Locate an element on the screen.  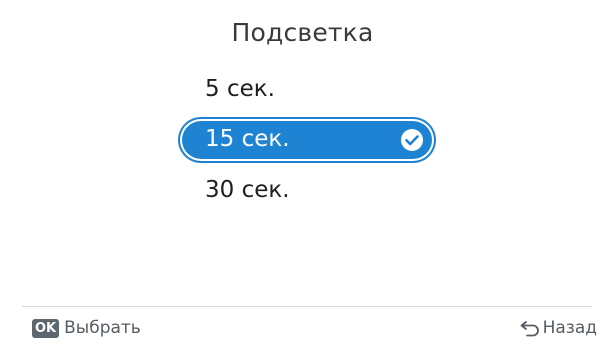
back-label: Назад is located at coordinates (569, 328).